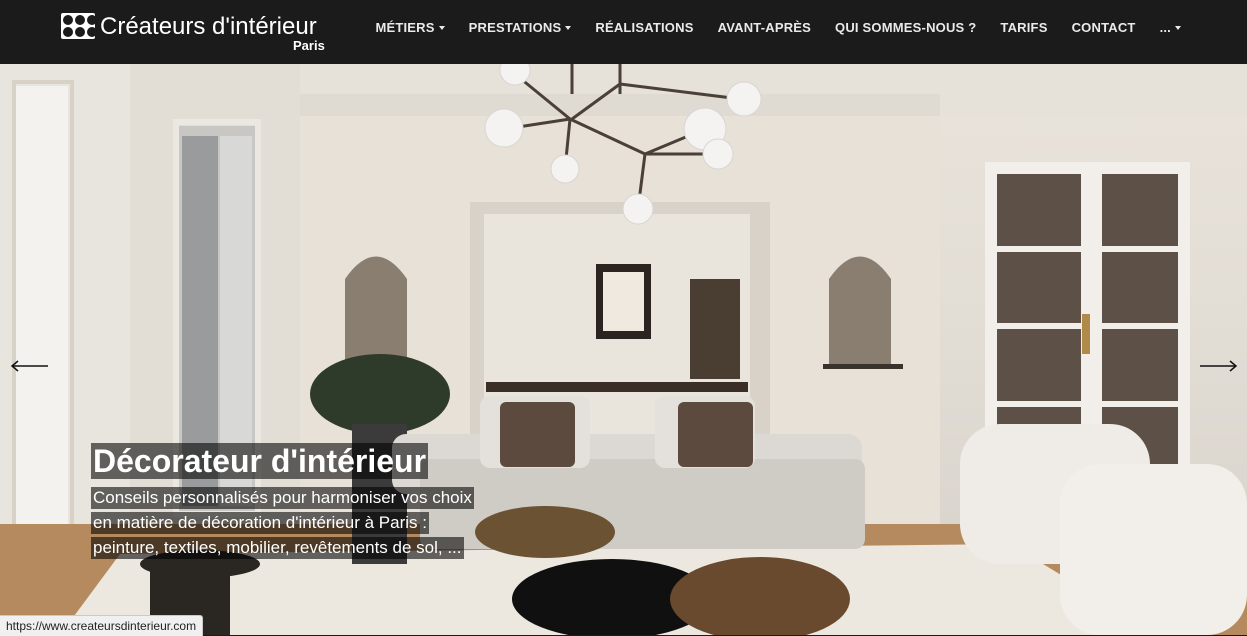 The image size is (1247, 636). I want to click on link-status-bar: https://www.createursdinterieur.com, so click(102, 625).